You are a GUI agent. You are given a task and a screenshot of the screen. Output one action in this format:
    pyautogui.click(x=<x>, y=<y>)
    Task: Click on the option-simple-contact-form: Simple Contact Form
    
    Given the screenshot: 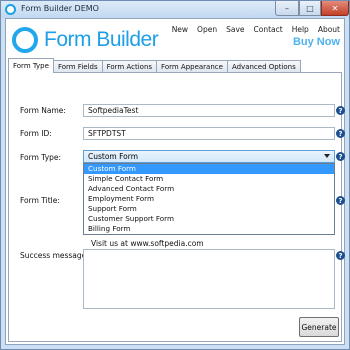 What is the action you would take?
    pyautogui.click(x=209, y=179)
    